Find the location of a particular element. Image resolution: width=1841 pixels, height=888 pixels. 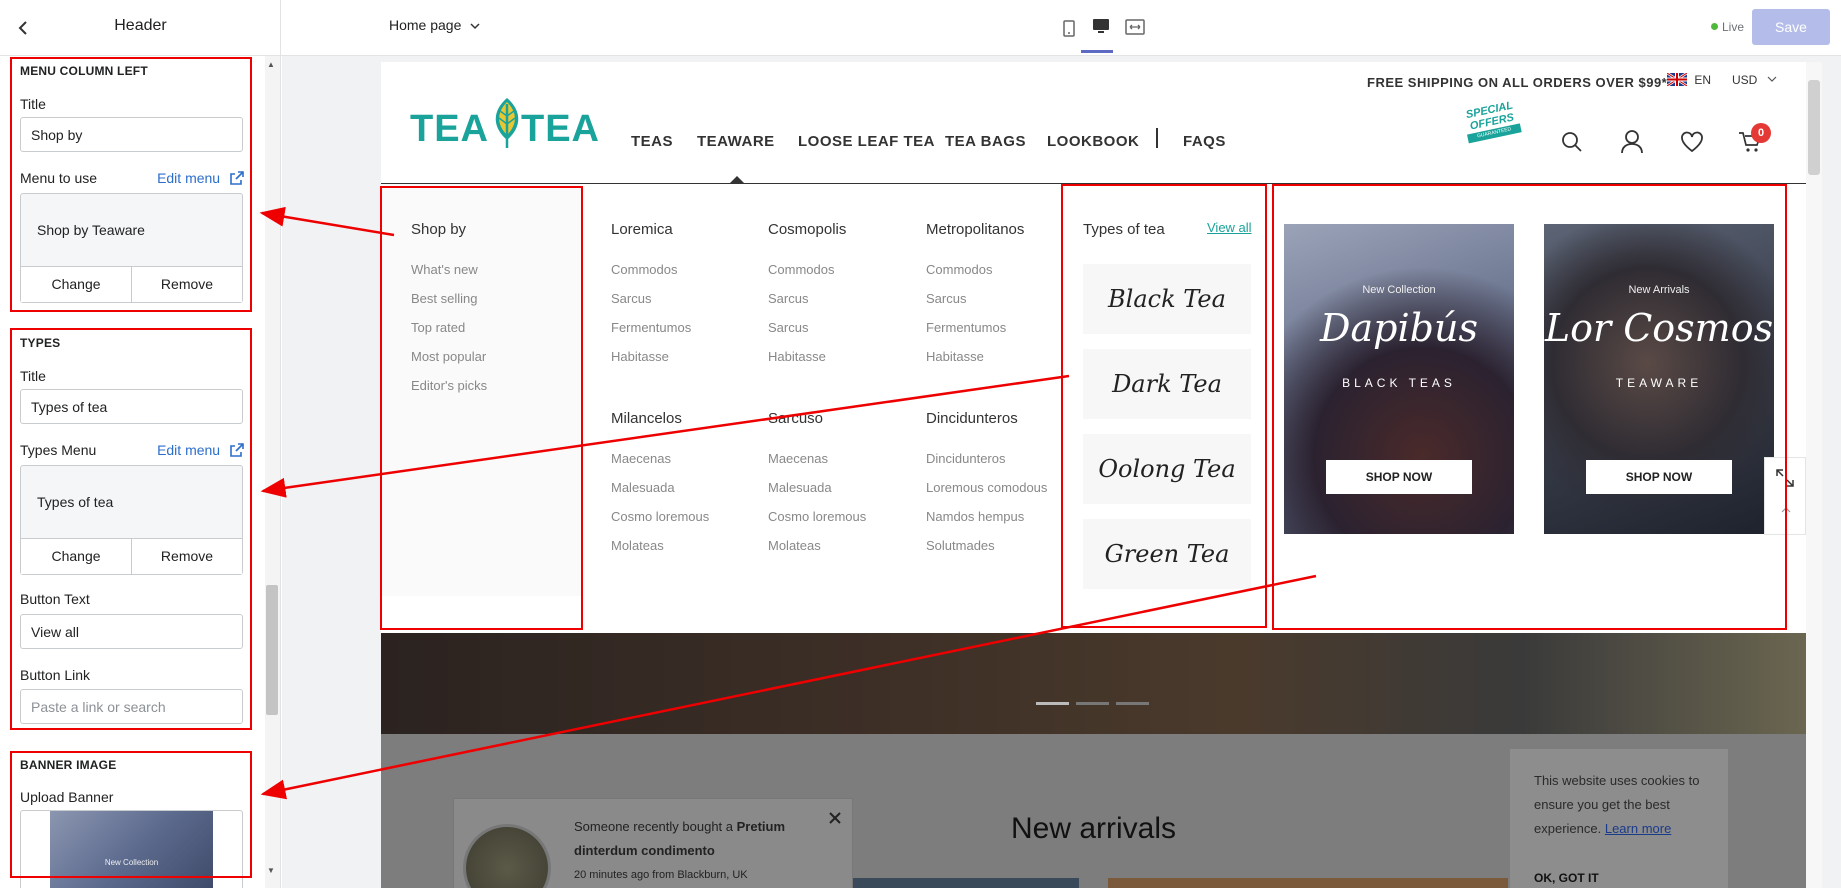

banner-upload-box: New Collection is located at coordinates (131, 849).